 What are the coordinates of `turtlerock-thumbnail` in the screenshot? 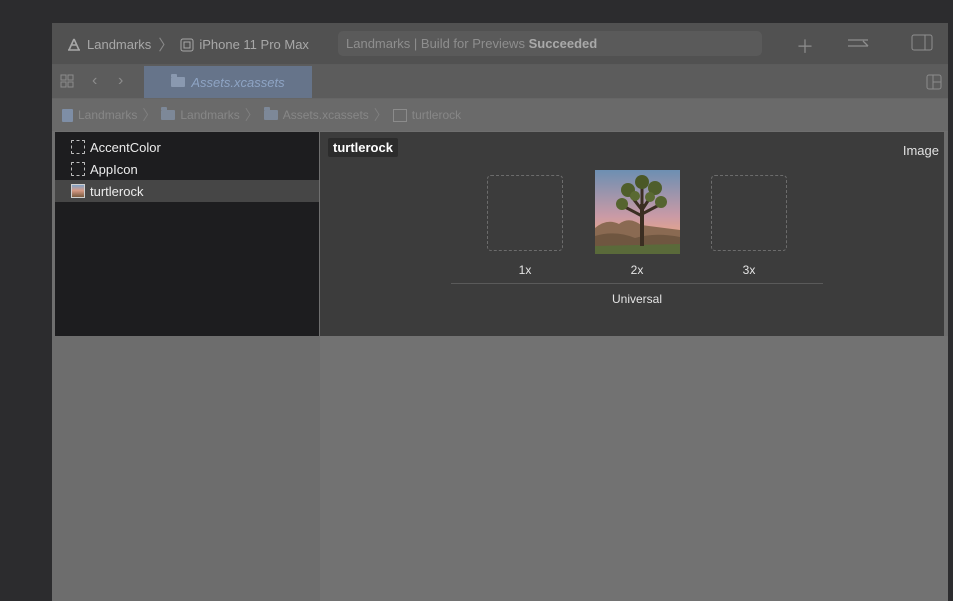 It's located at (637, 212).